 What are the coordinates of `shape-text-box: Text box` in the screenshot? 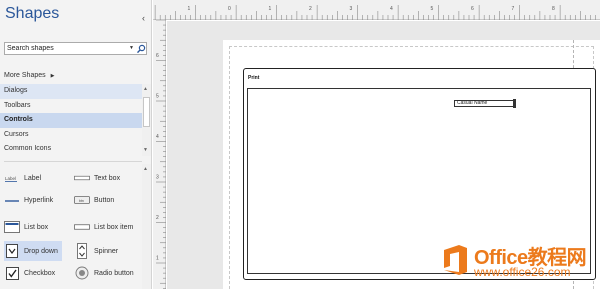 It's located at (99, 178).